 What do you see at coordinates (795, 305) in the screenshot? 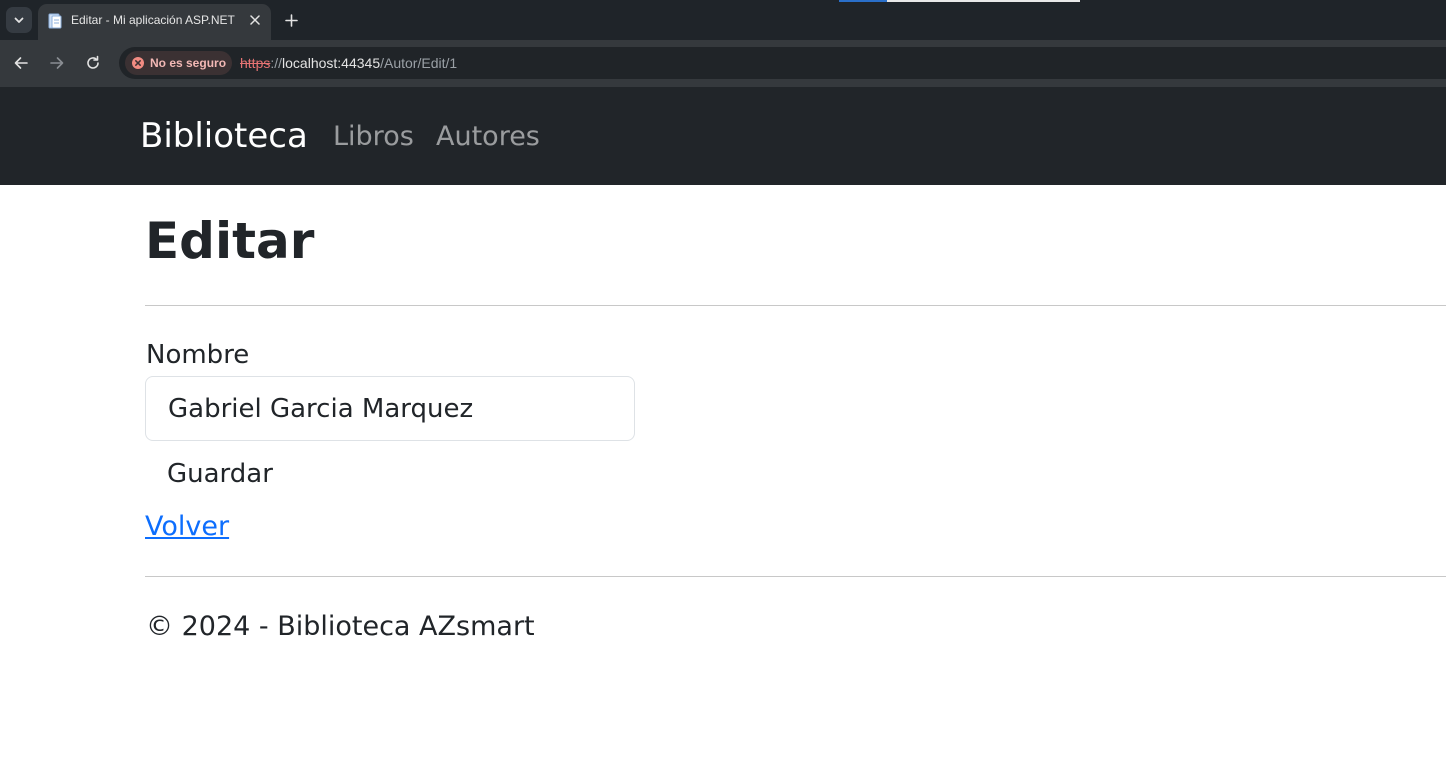
I see `title-divider` at bounding box center [795, 305].